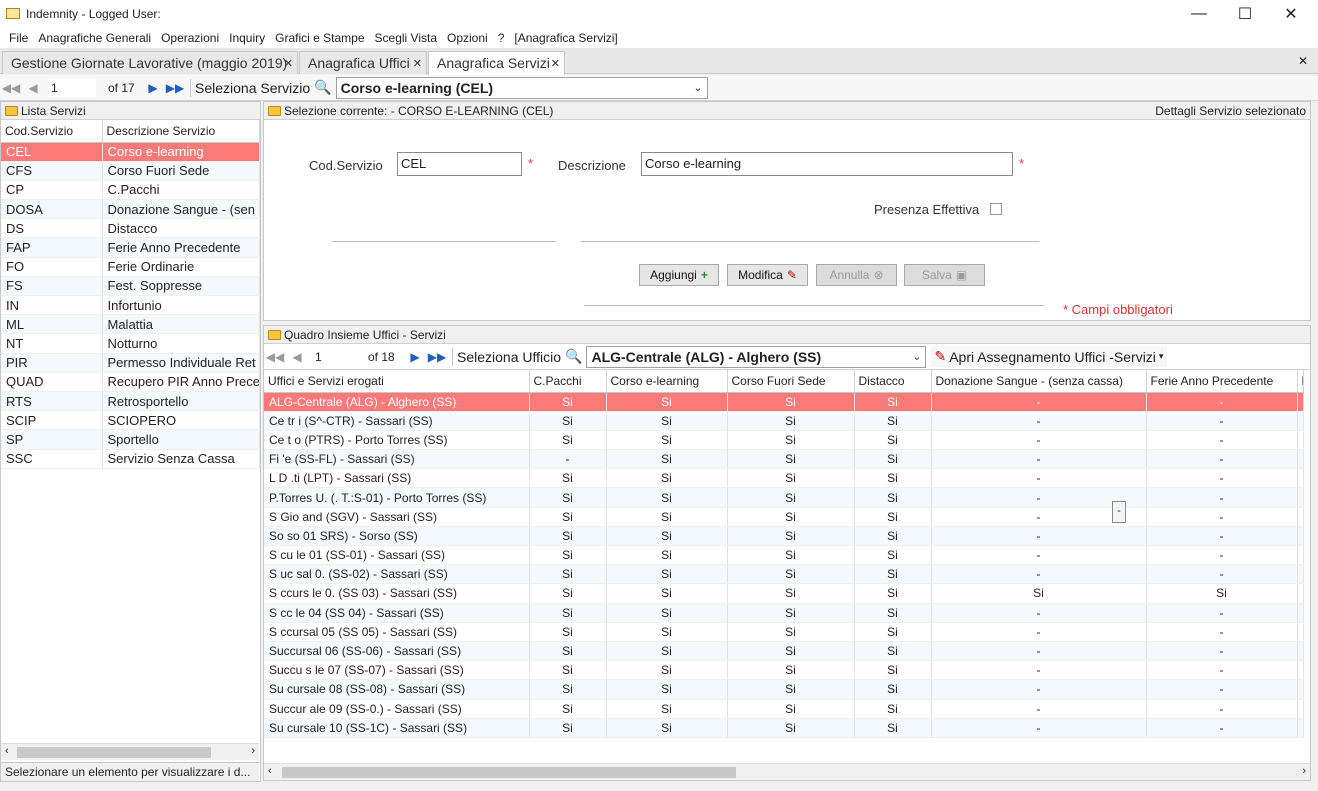  What do you see at coordinates (784, 536) in the screenshot?
I see `table-row: So so 01 SRS) - Sorso (SS) Si Si Si Si - -` at bounding box center [784, 536].